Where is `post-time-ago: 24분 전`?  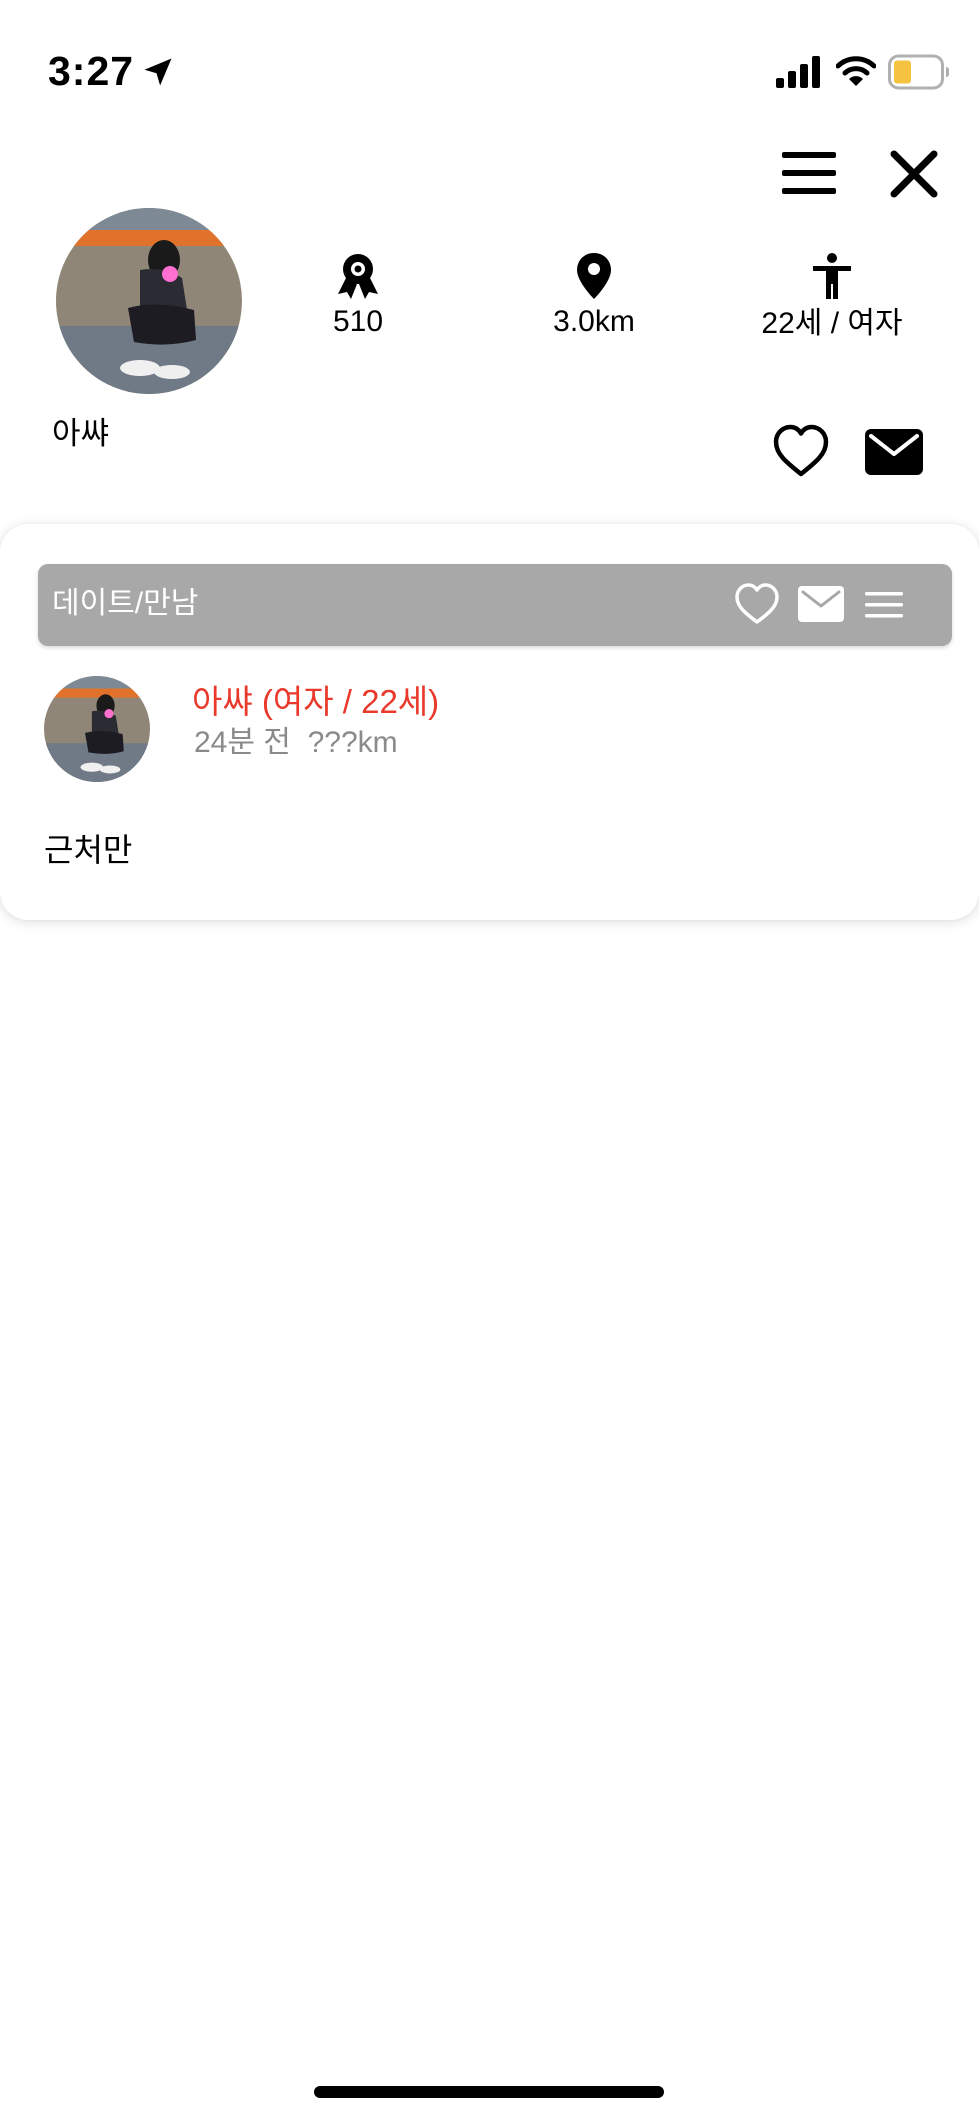
post-time-ago: 24분 전 is located at coordinates (242, 742).